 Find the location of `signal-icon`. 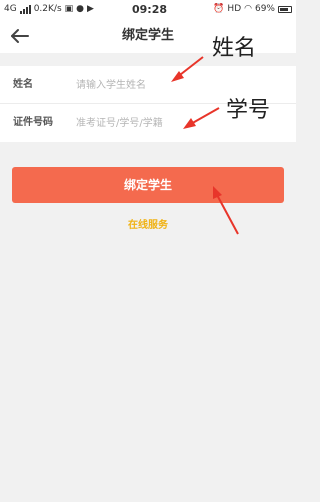

signal-icon is located at coordinates (25, 9).